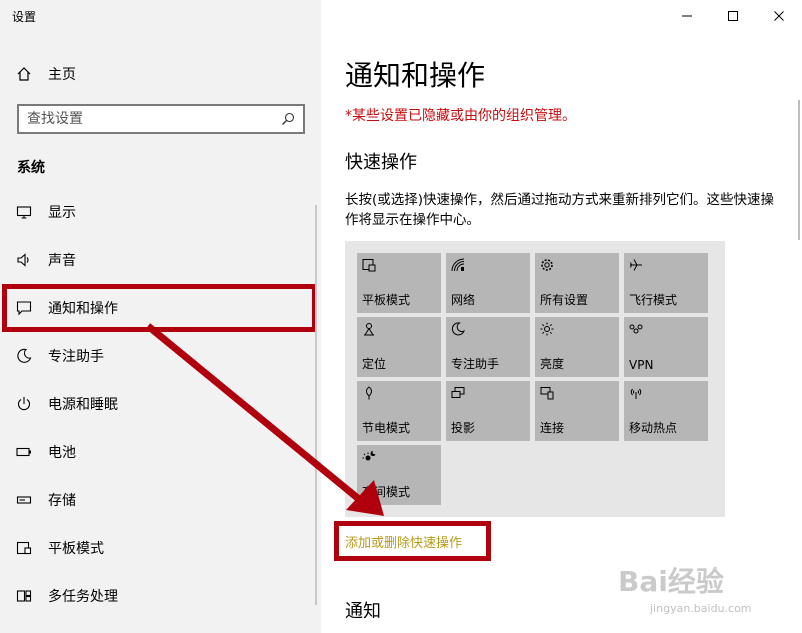  I want to click on search-icon, so click(288, 118).